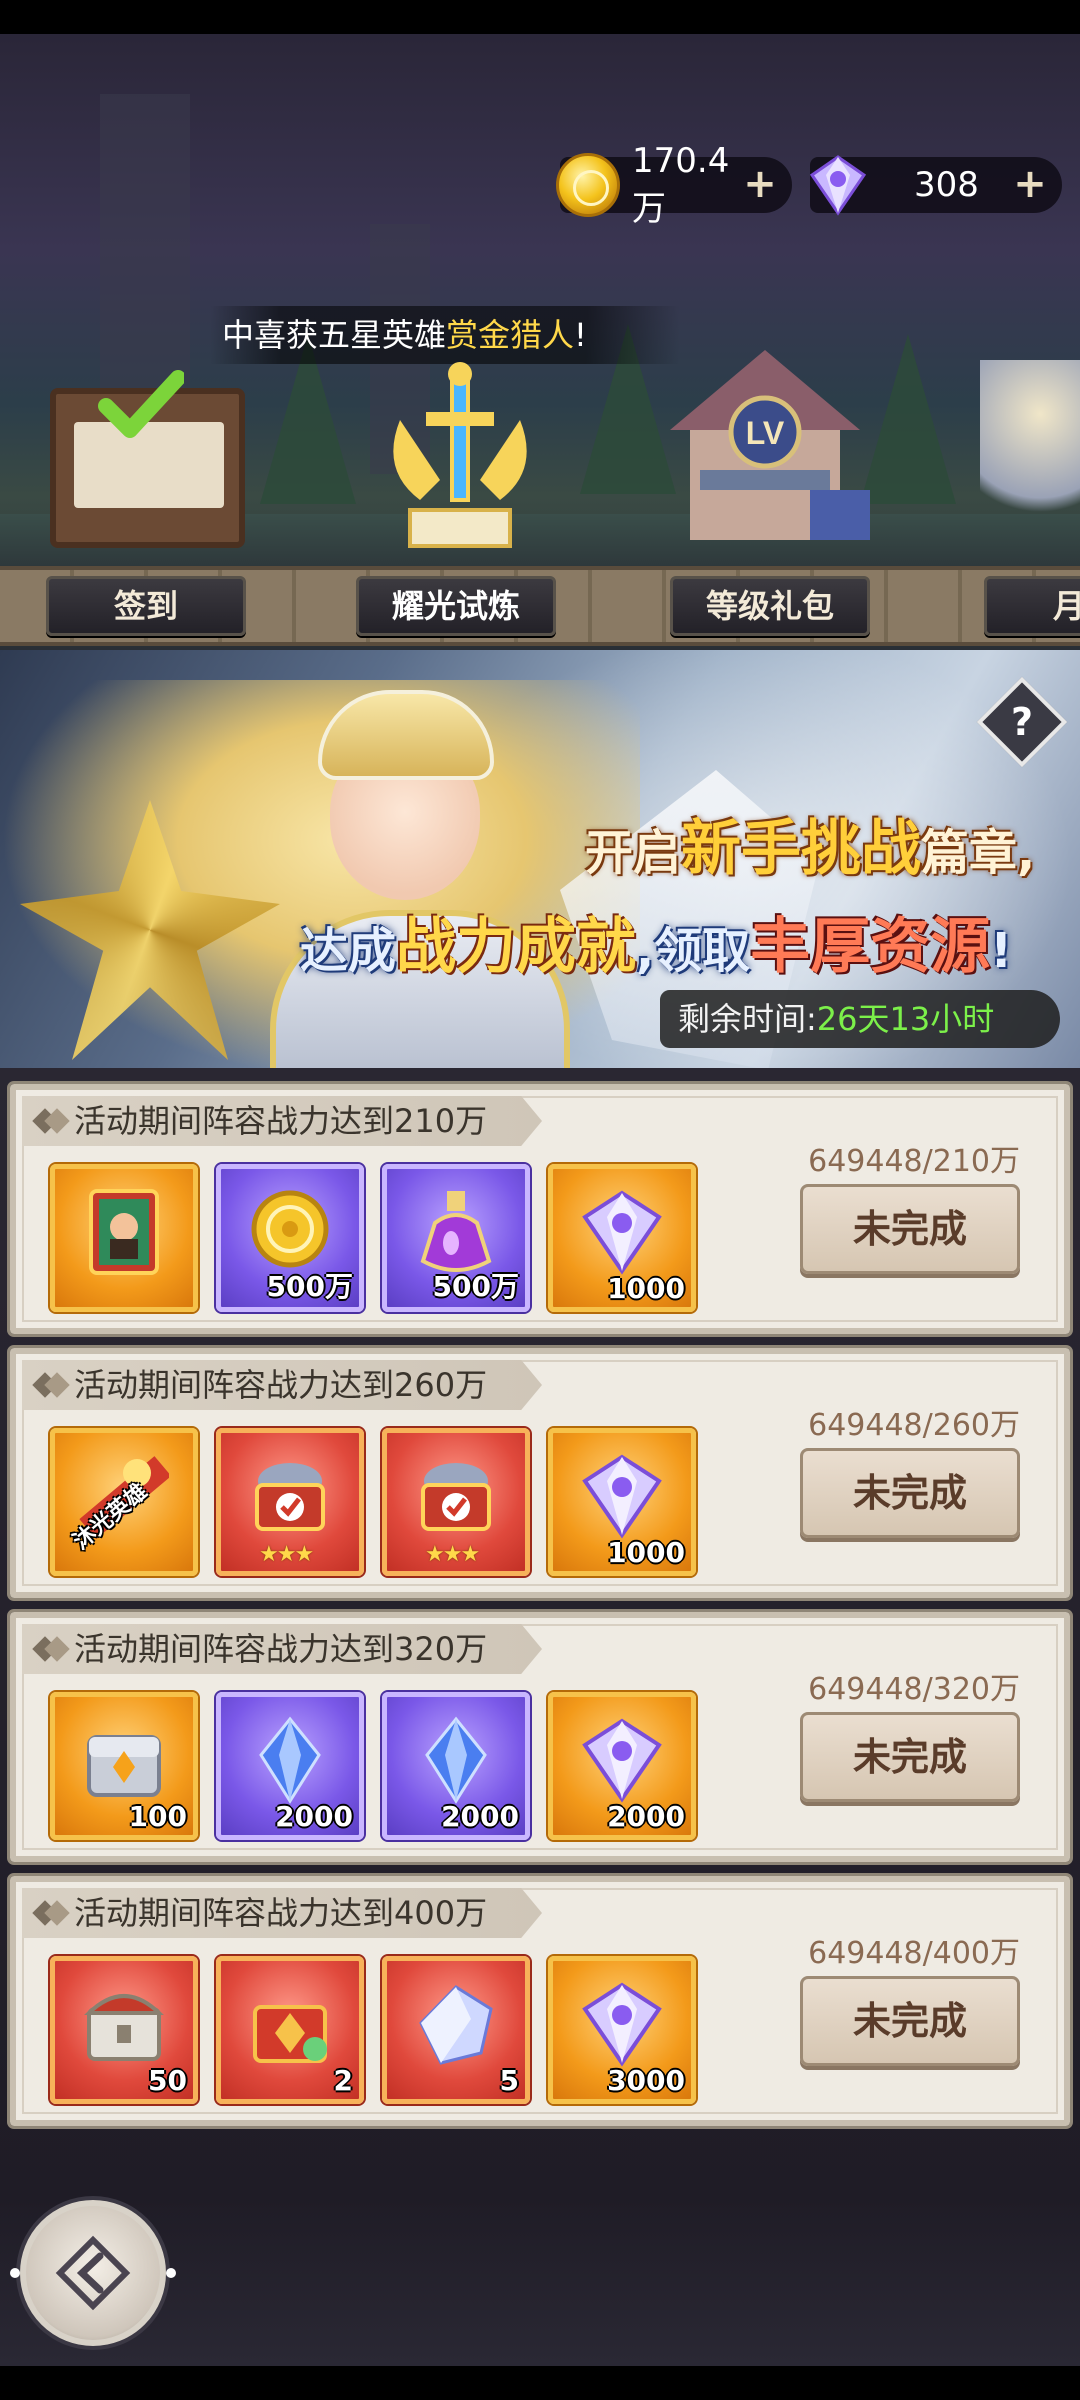  What do you see at coordinates (656, 947) in the screenshot?
I see `promo-line-2: 达成战力成就,领取丰厚资源!` at bounding box center [656, 947].